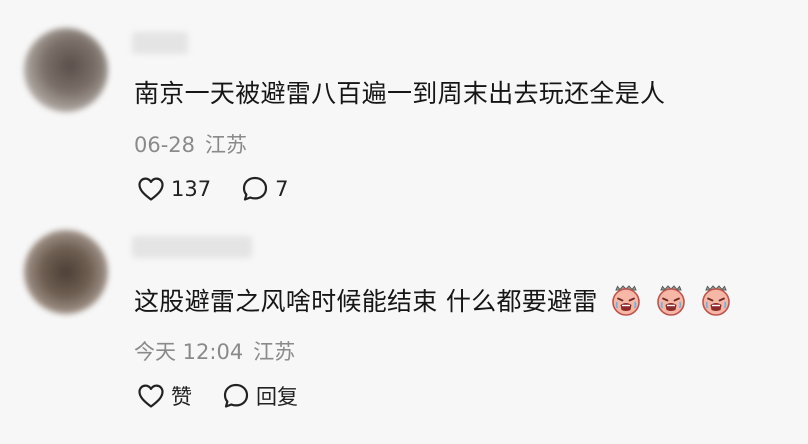 Image resolution: width=808 pixels, height=444 pixels. I want to click on comment-meta: 06-28 江苏, so click(190, 144).